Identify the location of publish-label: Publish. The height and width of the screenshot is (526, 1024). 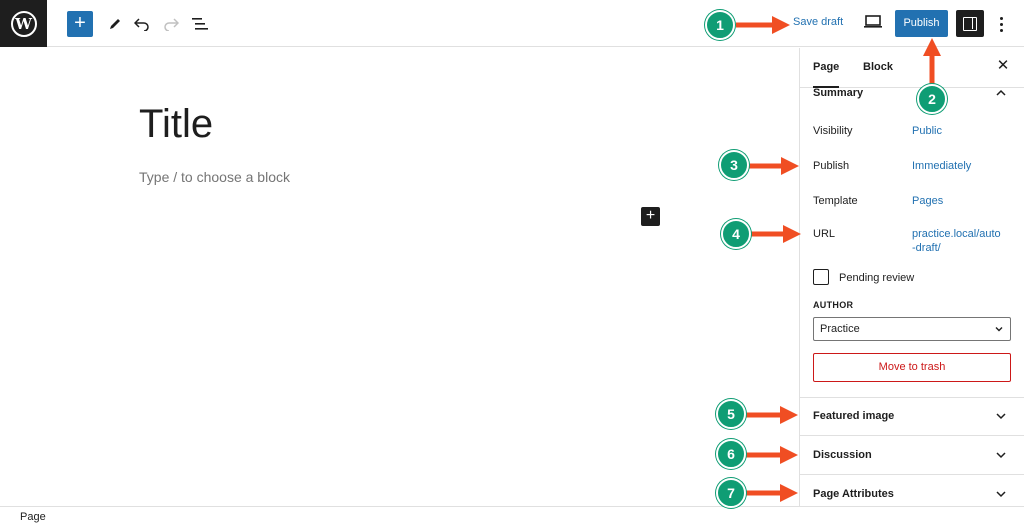
(831, 166).